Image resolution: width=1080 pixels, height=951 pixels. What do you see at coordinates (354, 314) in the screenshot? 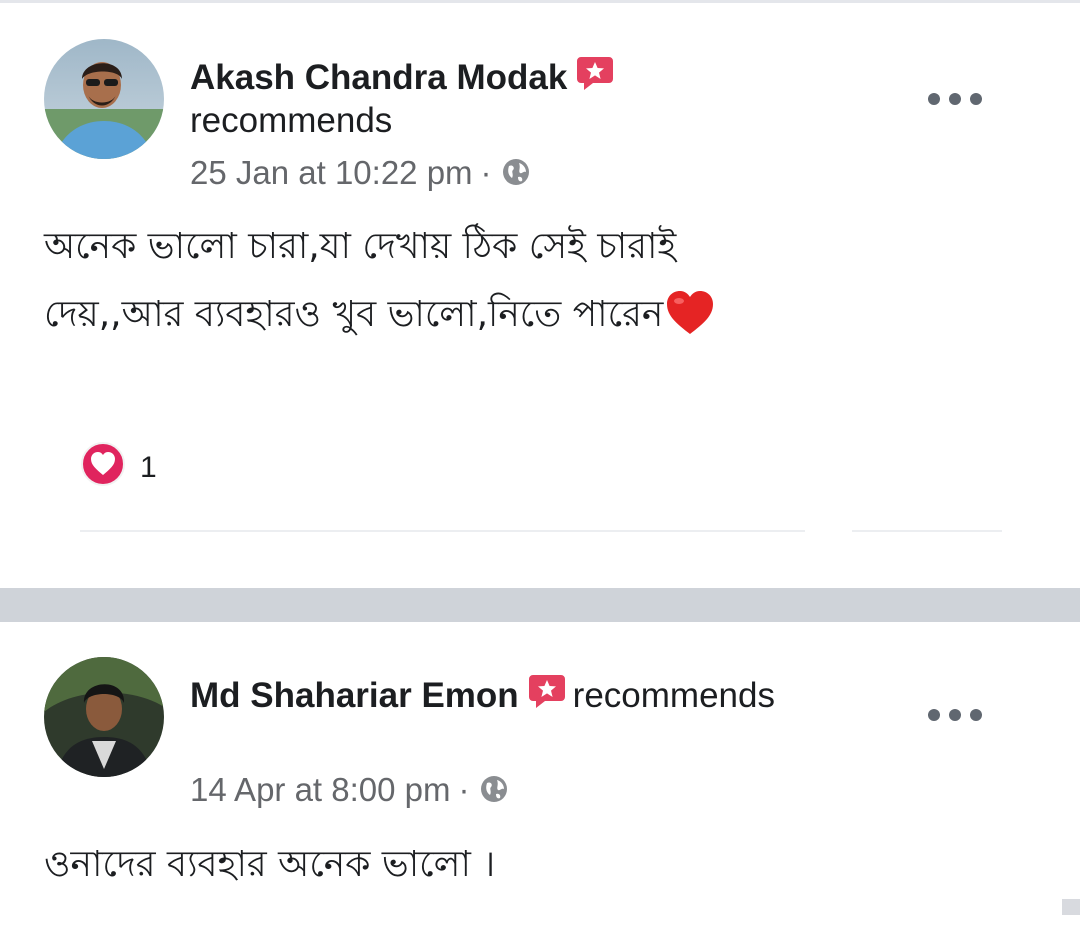
I see `post-text-line: দেয়,,আর ব্যবহারও খুব ভালো,নিতে পারেন` at bounding box center [354, 314].